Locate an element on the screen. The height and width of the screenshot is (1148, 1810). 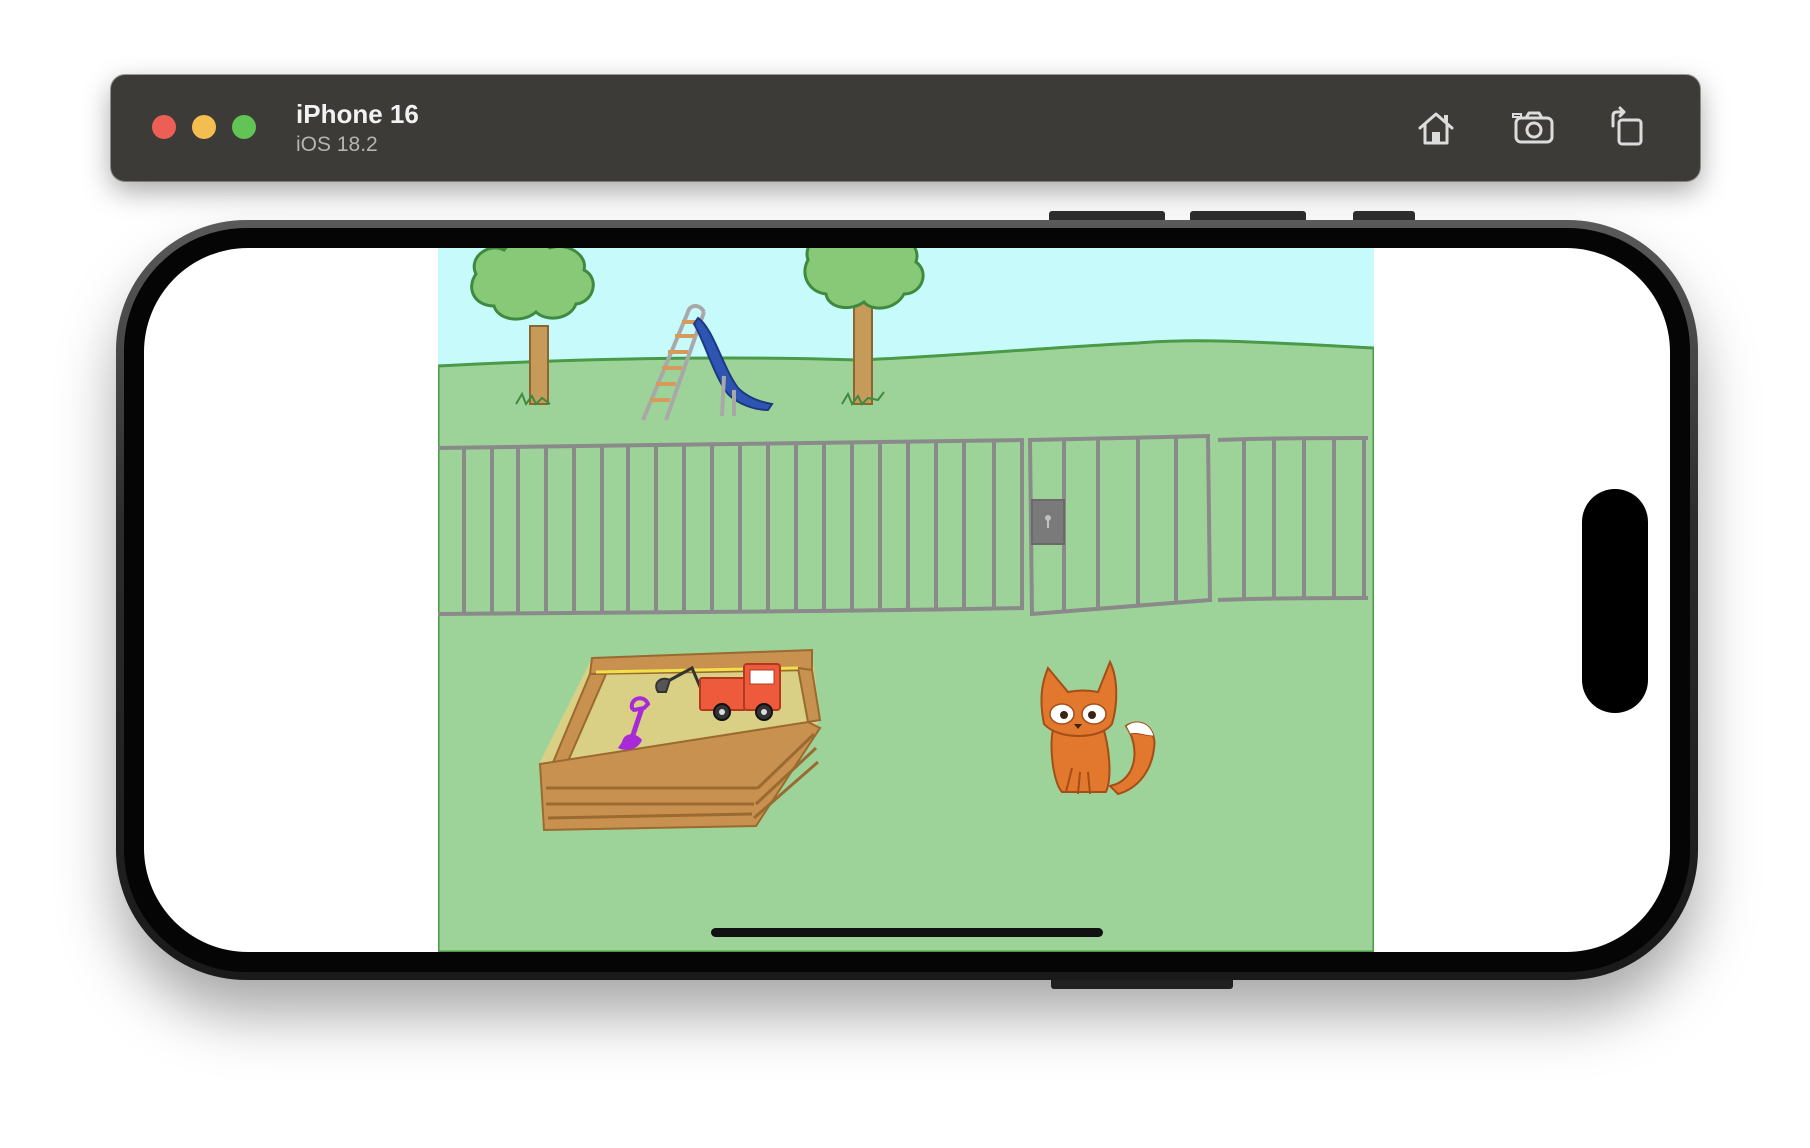
home-icon is located at coordinates (1436, 128).